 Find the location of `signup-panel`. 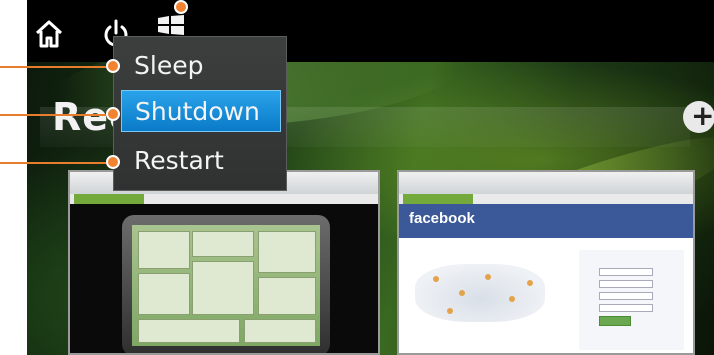

signup-panel is located at coordinates (631, 300).